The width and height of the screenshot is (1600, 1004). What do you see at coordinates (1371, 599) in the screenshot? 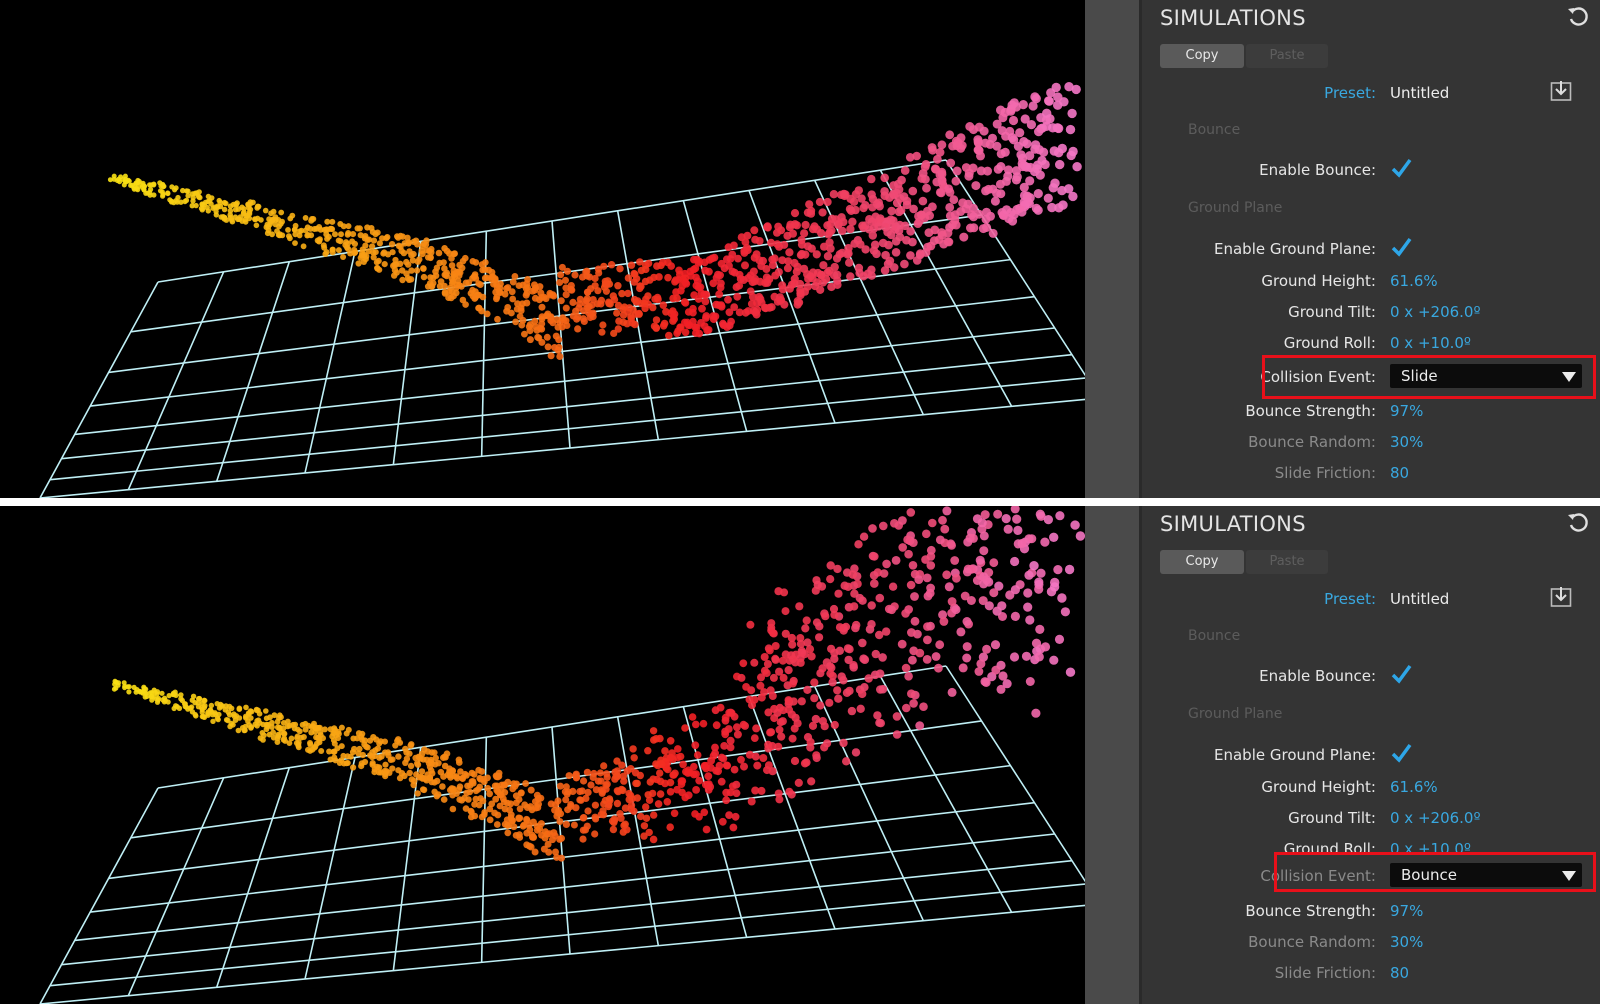
I see `preset-row: Preset: Untitled` at bounding box center [1371, 599].